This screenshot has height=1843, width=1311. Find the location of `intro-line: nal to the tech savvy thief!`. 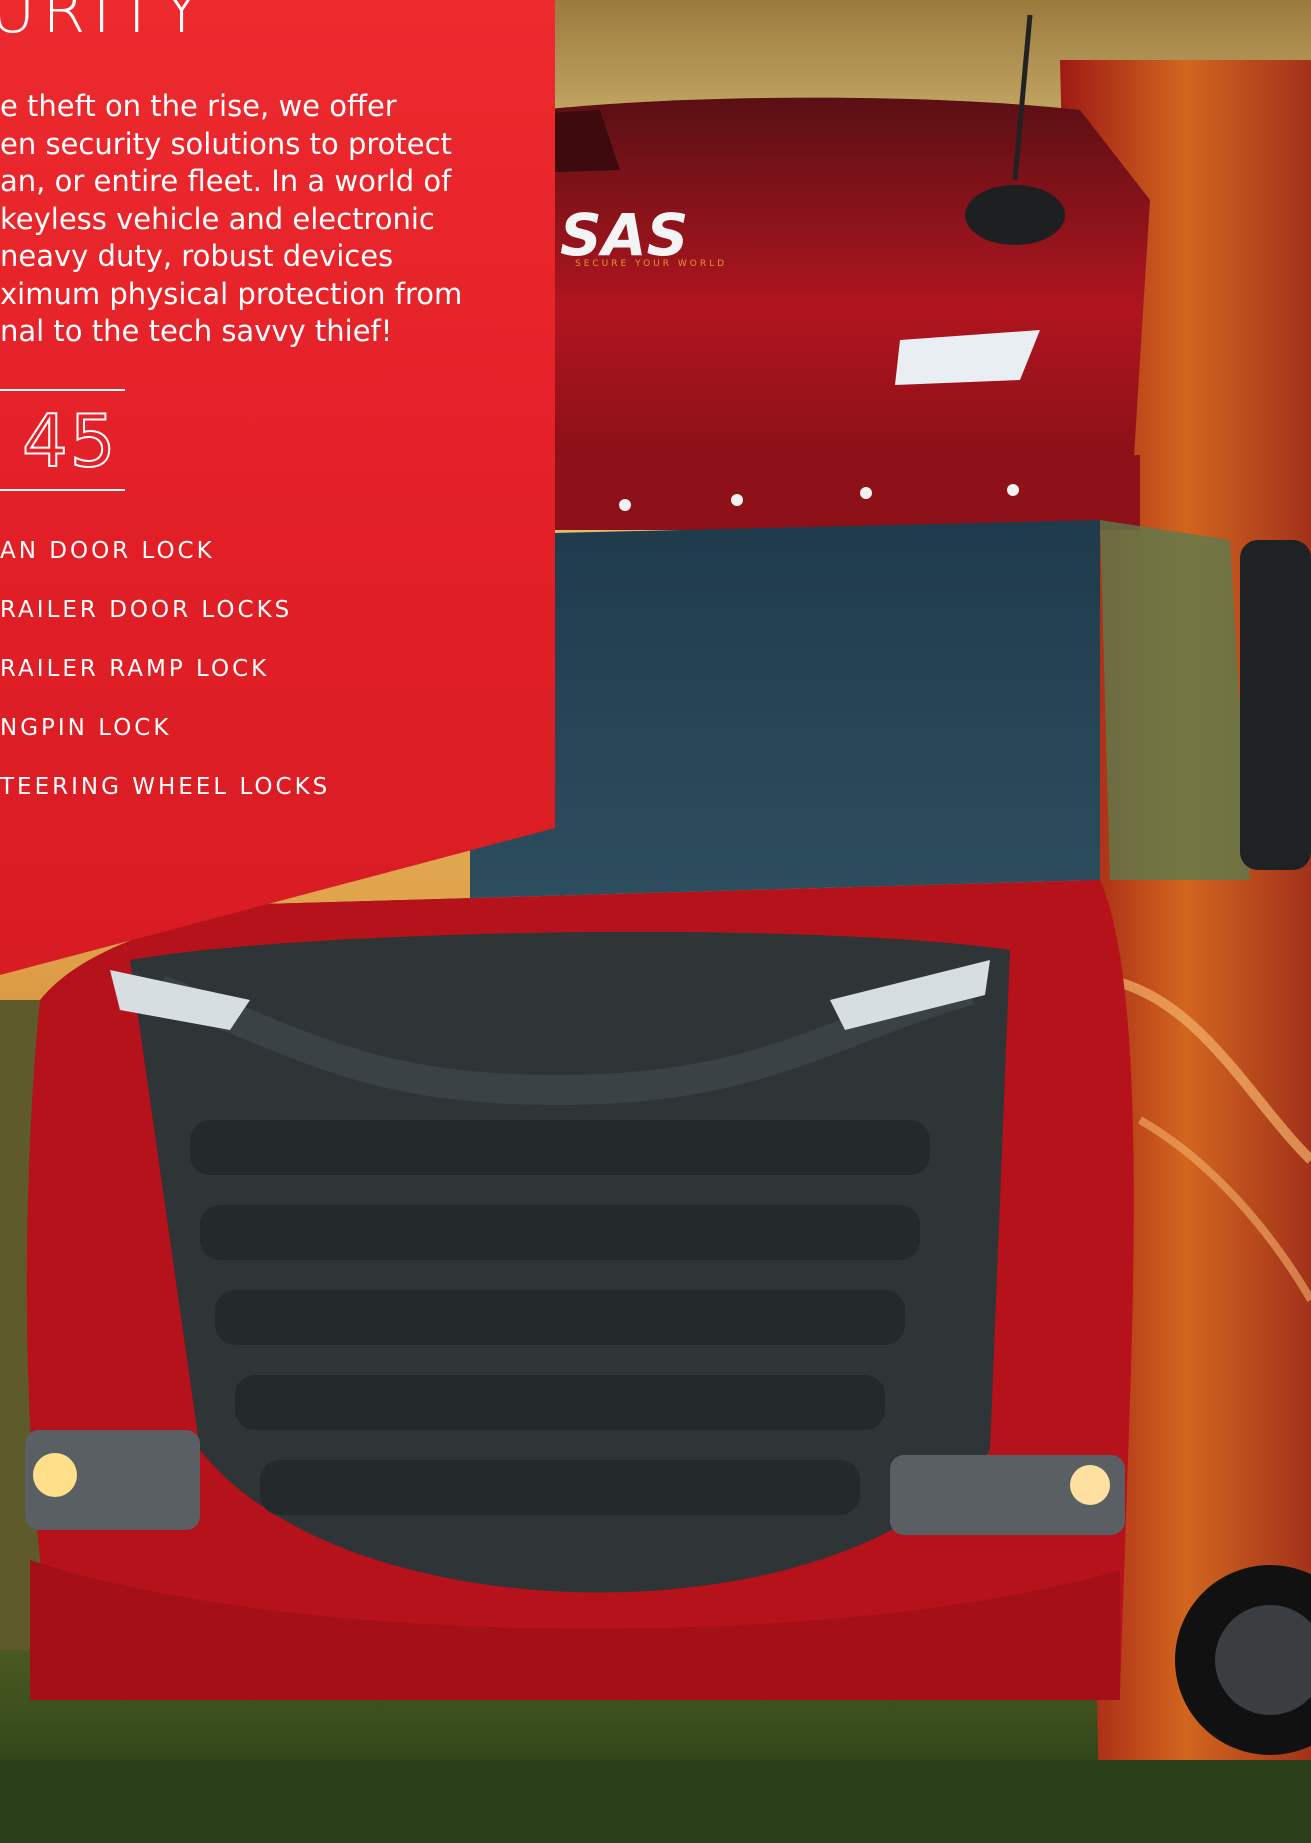

intro-line: nal to the tech savvy thief! is located at coordinates (196, 331).